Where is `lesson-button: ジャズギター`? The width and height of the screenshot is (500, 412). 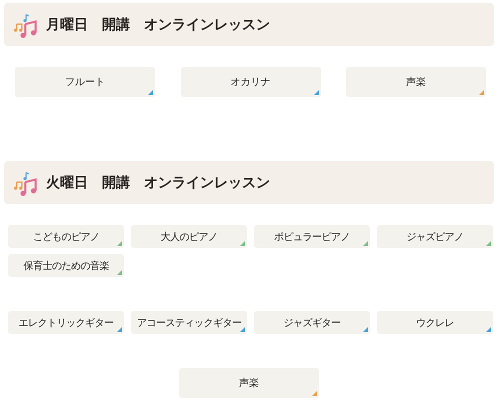 lesson-button: ジャズギター is located at coordinates (312, 322).